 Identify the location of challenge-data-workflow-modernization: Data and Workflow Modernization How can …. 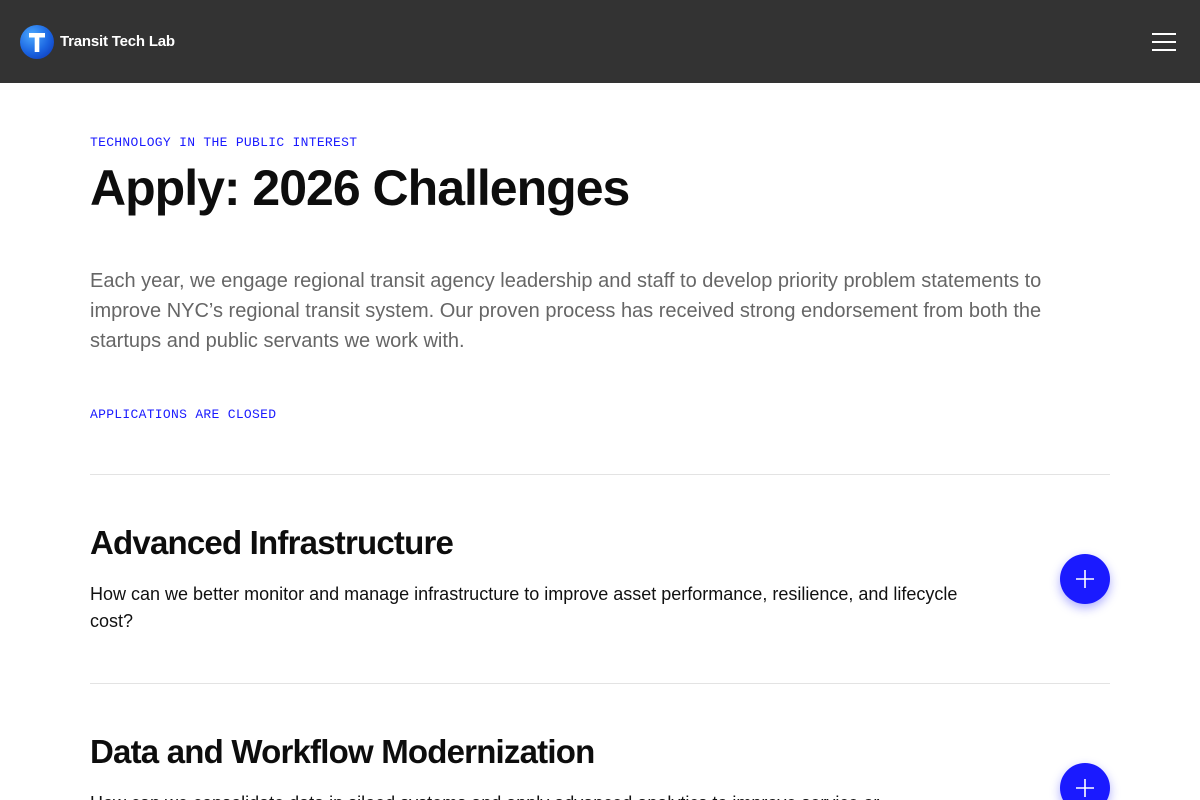
(600, 766).